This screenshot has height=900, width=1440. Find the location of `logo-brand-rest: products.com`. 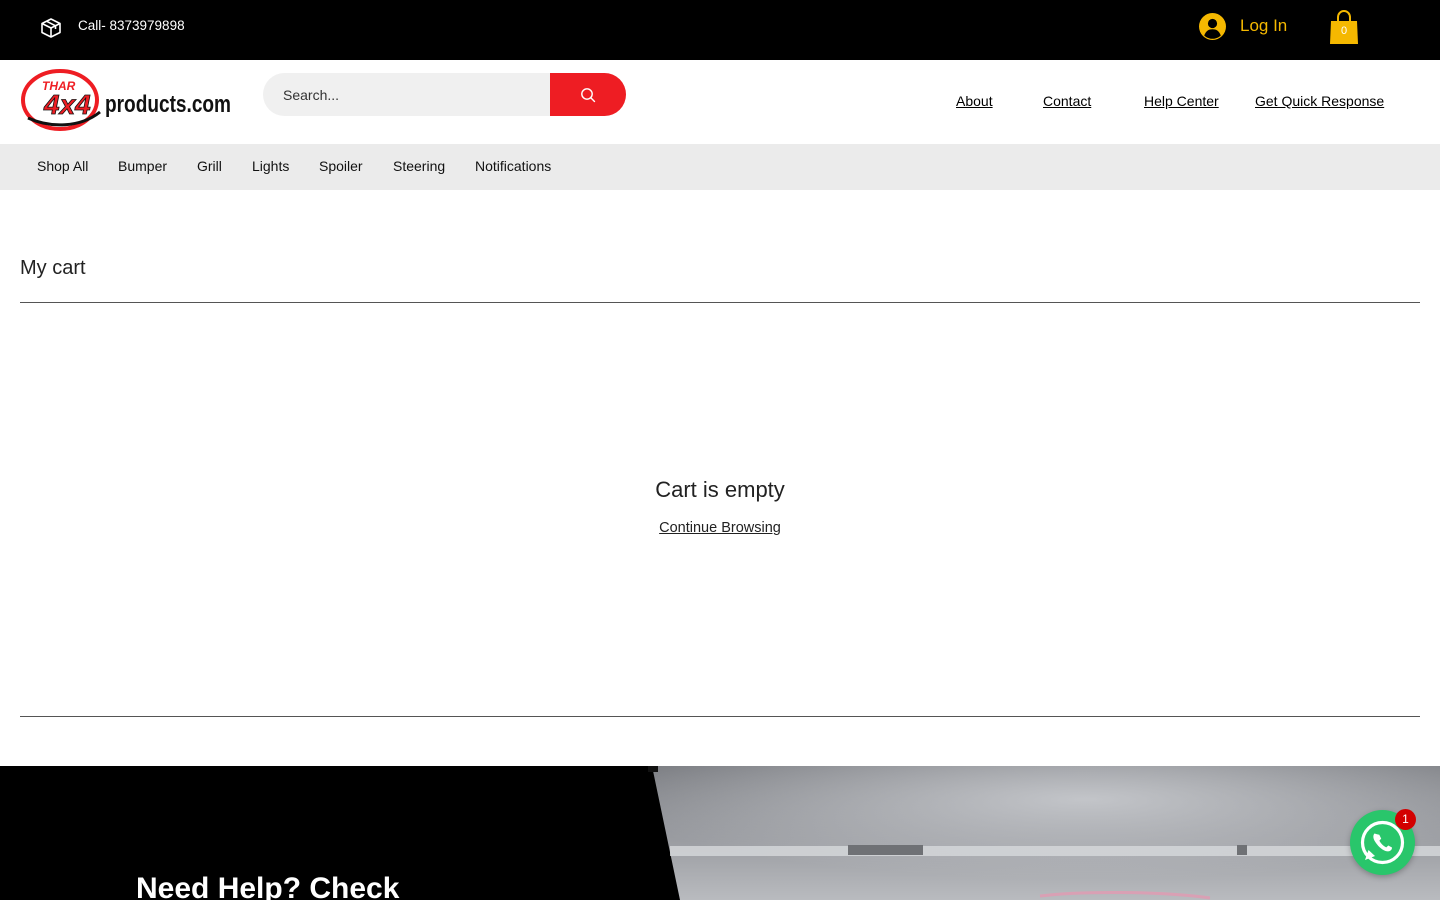

logo-brand-rest: products.com is located at coordinates (168, 104).